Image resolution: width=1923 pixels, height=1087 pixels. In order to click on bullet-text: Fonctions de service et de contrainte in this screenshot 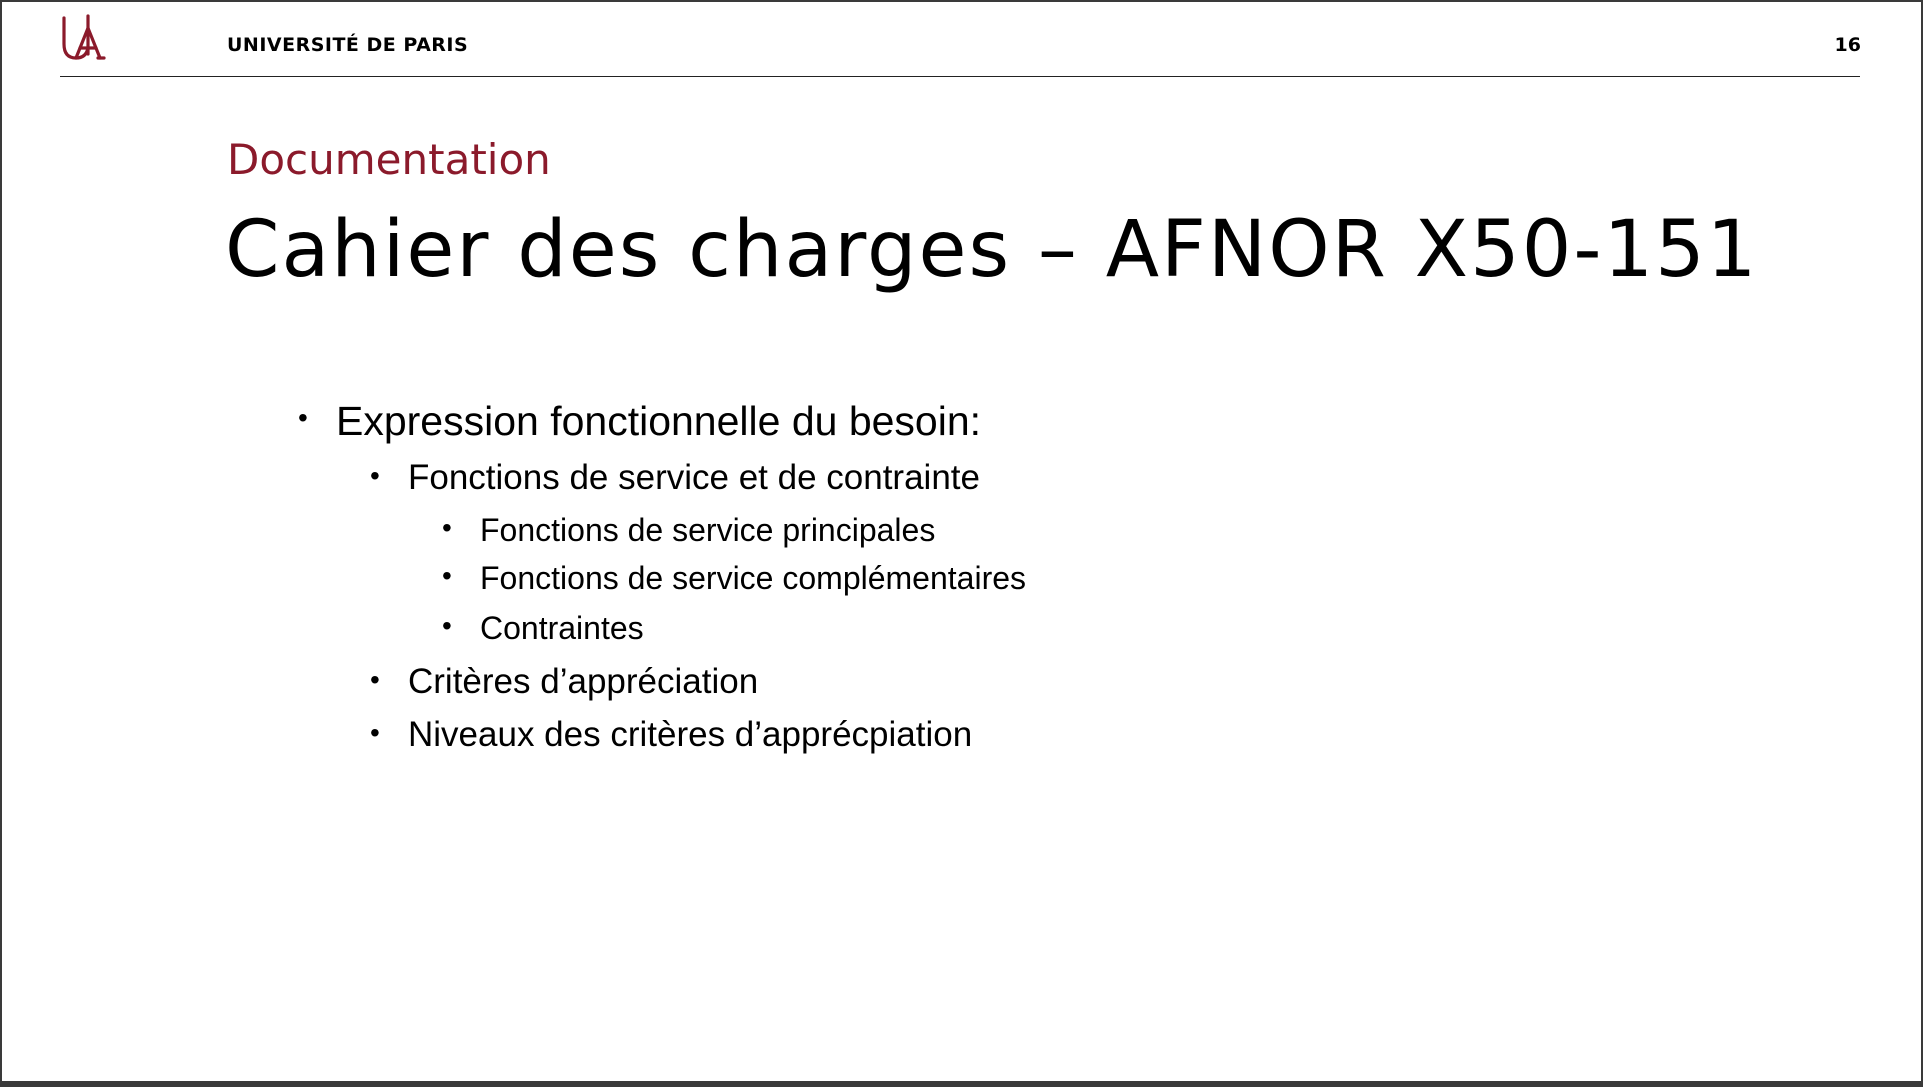, I will do `click(694, 477)`.